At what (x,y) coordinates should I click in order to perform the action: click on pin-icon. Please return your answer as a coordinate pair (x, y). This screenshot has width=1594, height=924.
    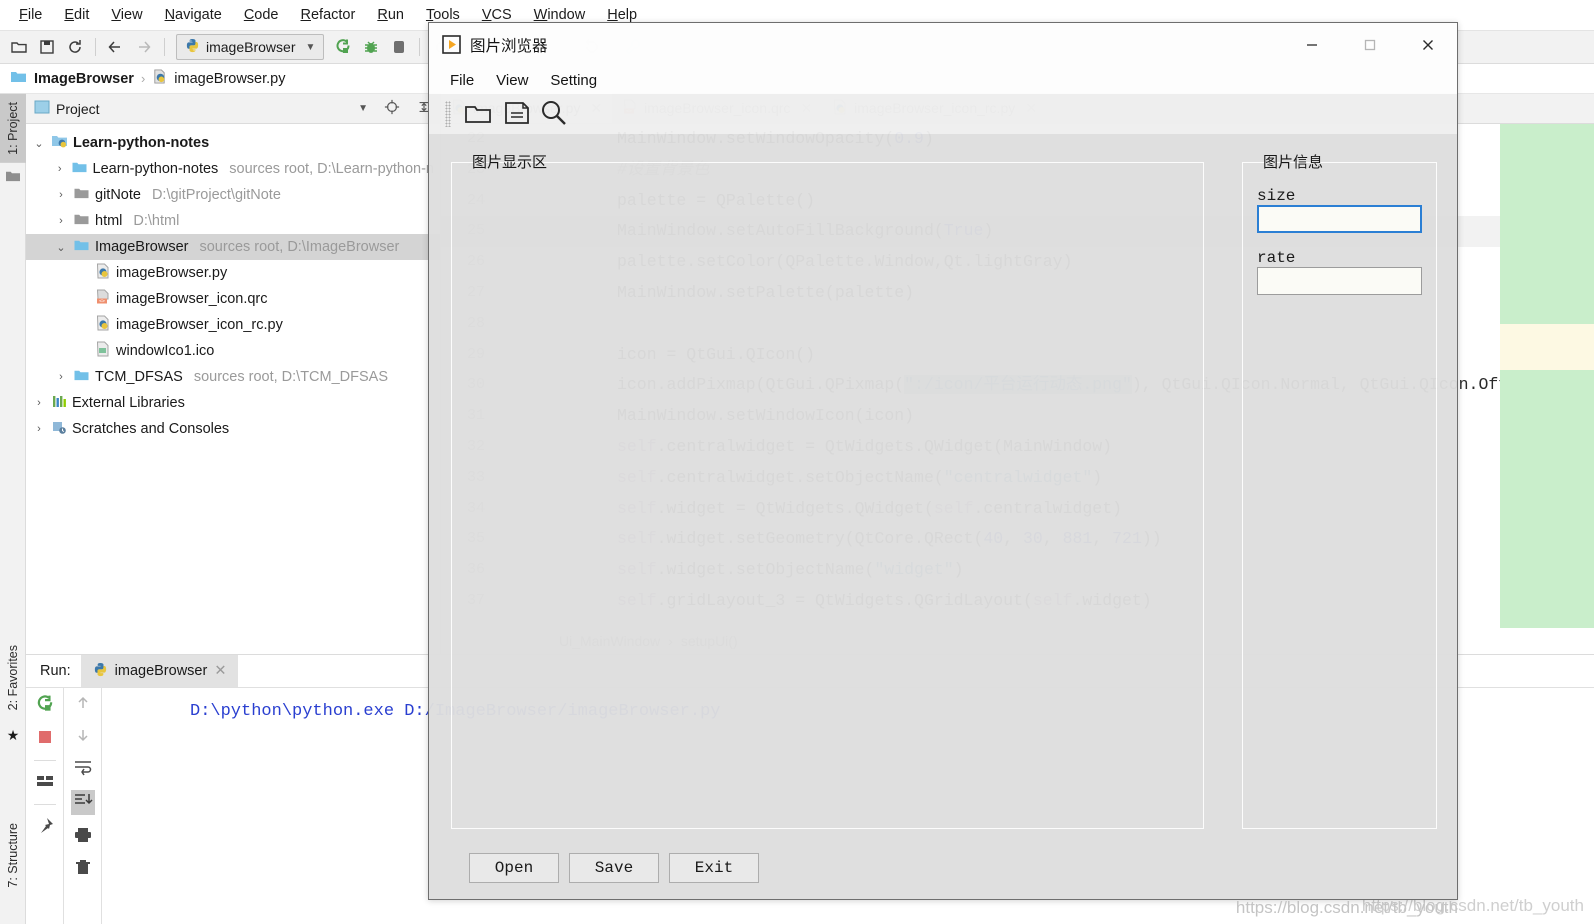
    Looking at the image, I should click on (45, 827).